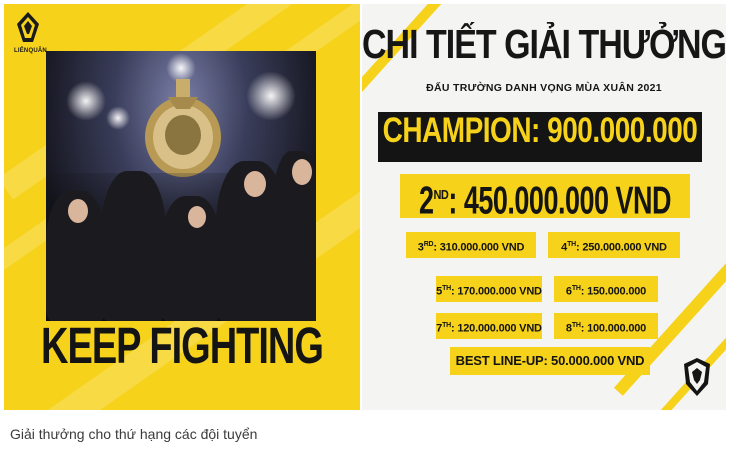  I want to click on panel-title: CHI TIẾT GIẢI THƯỞNG, so click(544, 45).